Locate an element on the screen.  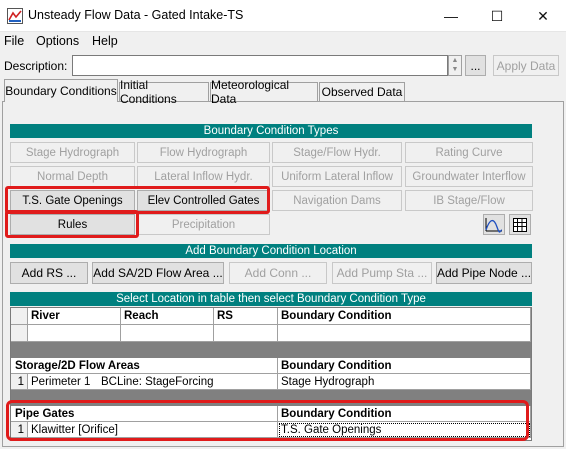
section-separator is located at coordinates (271, 350).